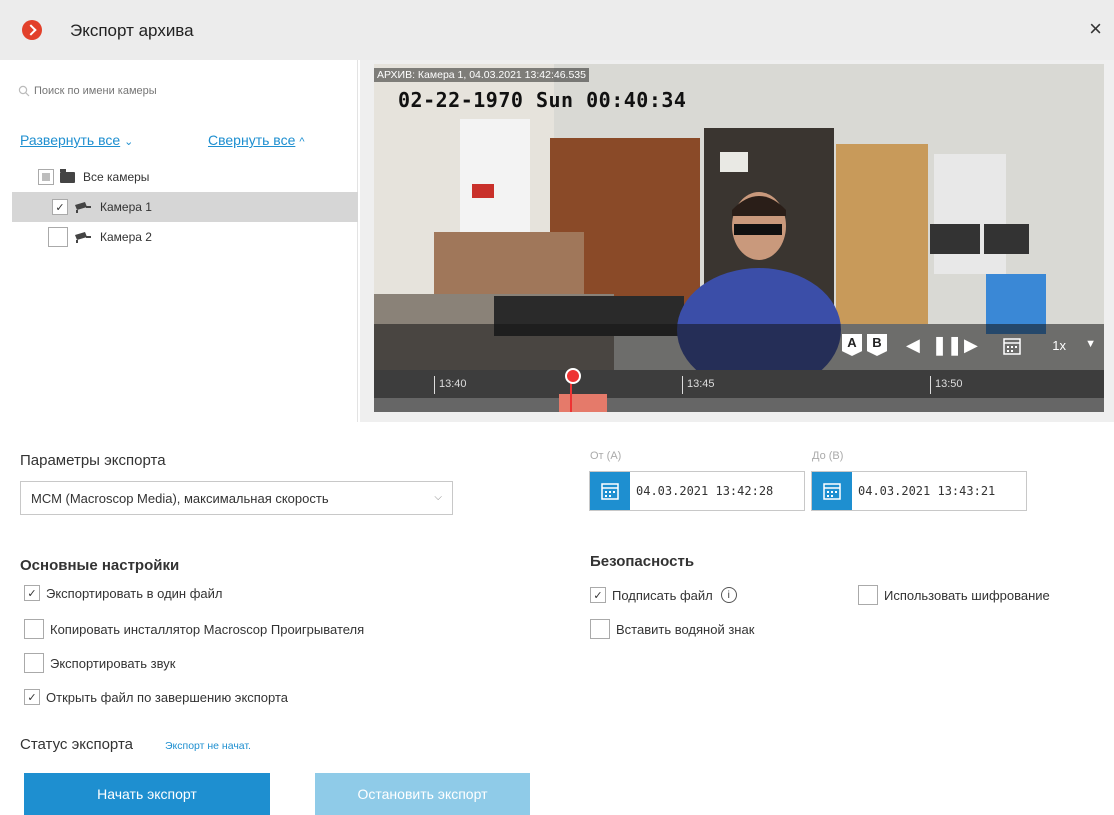 The image size is (1114, 815). I want to click on marker-a-button: A, so click(852, 345).